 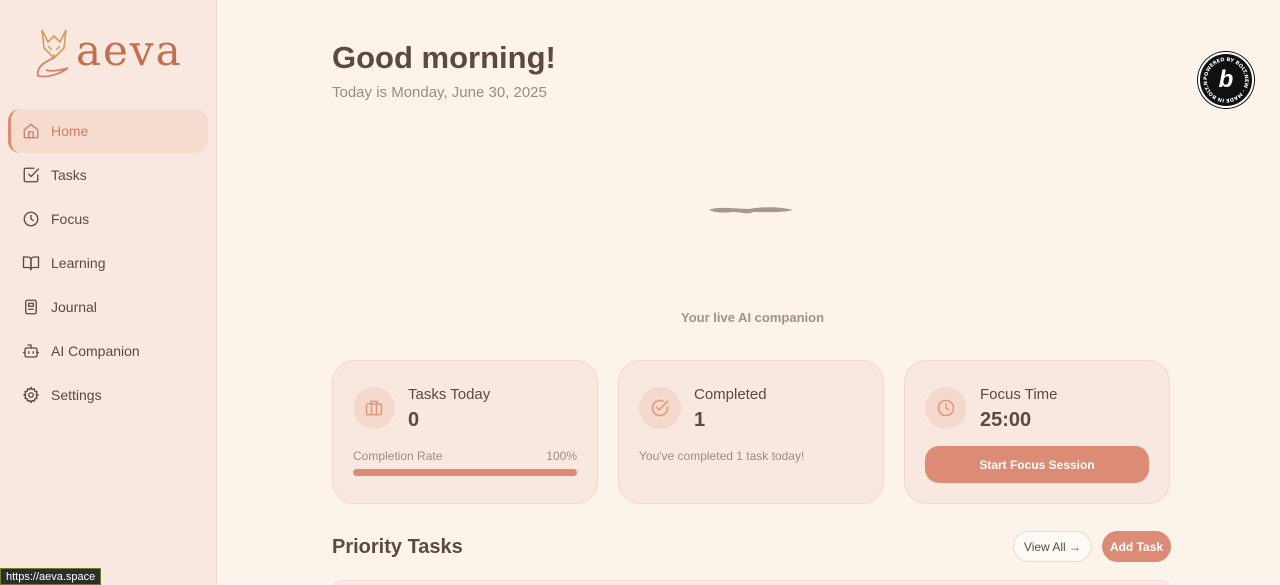 What do you see at coordinates (51, 576) in the screenshot?
I see `status-url-tooltip: https://aeva.space` at bounding box center [51, 576].